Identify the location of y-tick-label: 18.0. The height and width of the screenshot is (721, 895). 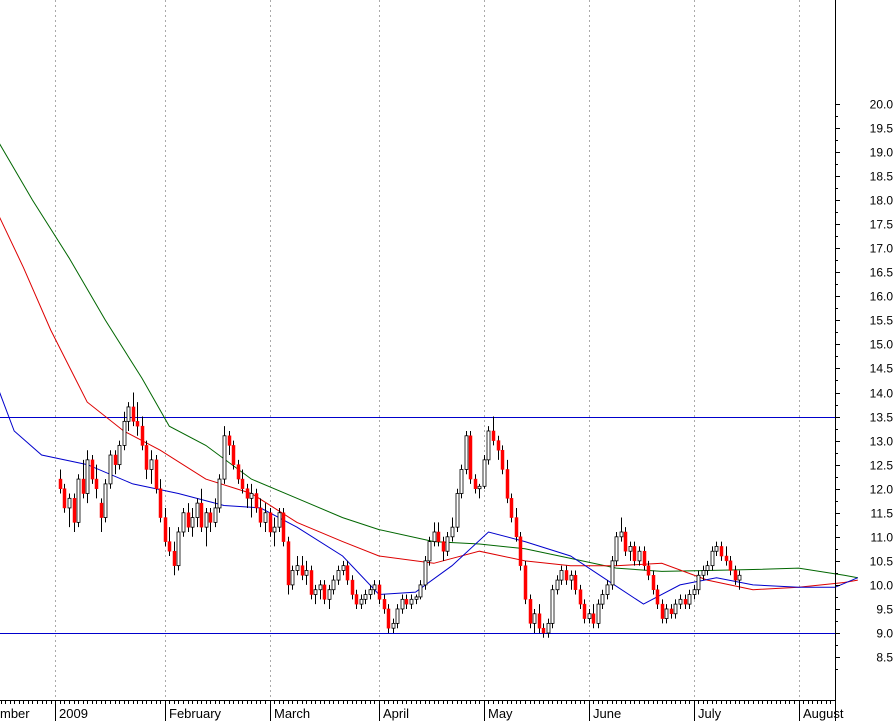
(882, 201).